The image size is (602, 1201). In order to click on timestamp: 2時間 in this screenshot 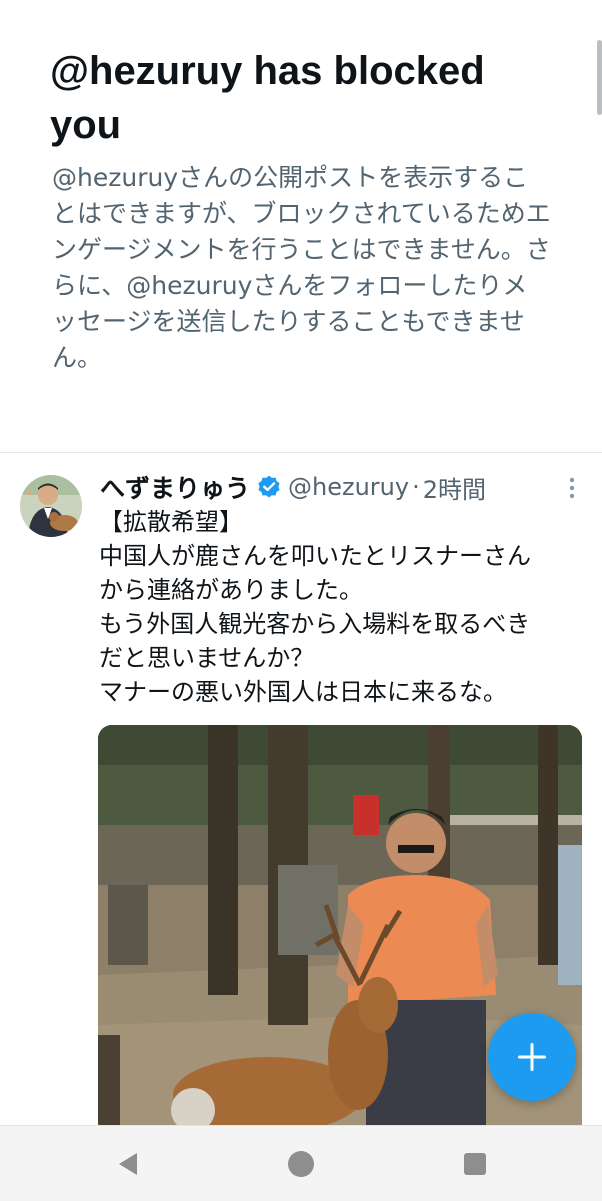, I will do `click(454, 487)`.